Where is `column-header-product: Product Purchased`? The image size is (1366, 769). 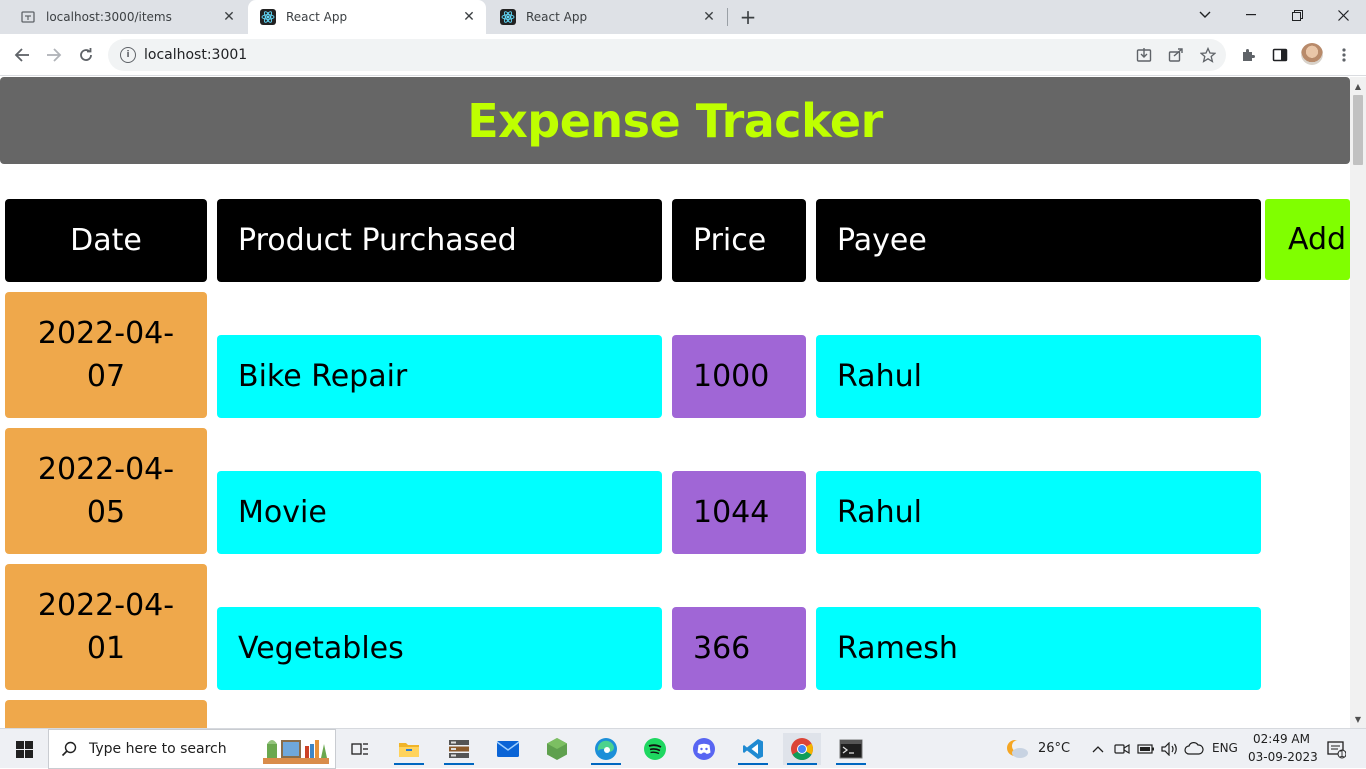
column-header-product: Product Purchased is located at coordinates (439, 240).